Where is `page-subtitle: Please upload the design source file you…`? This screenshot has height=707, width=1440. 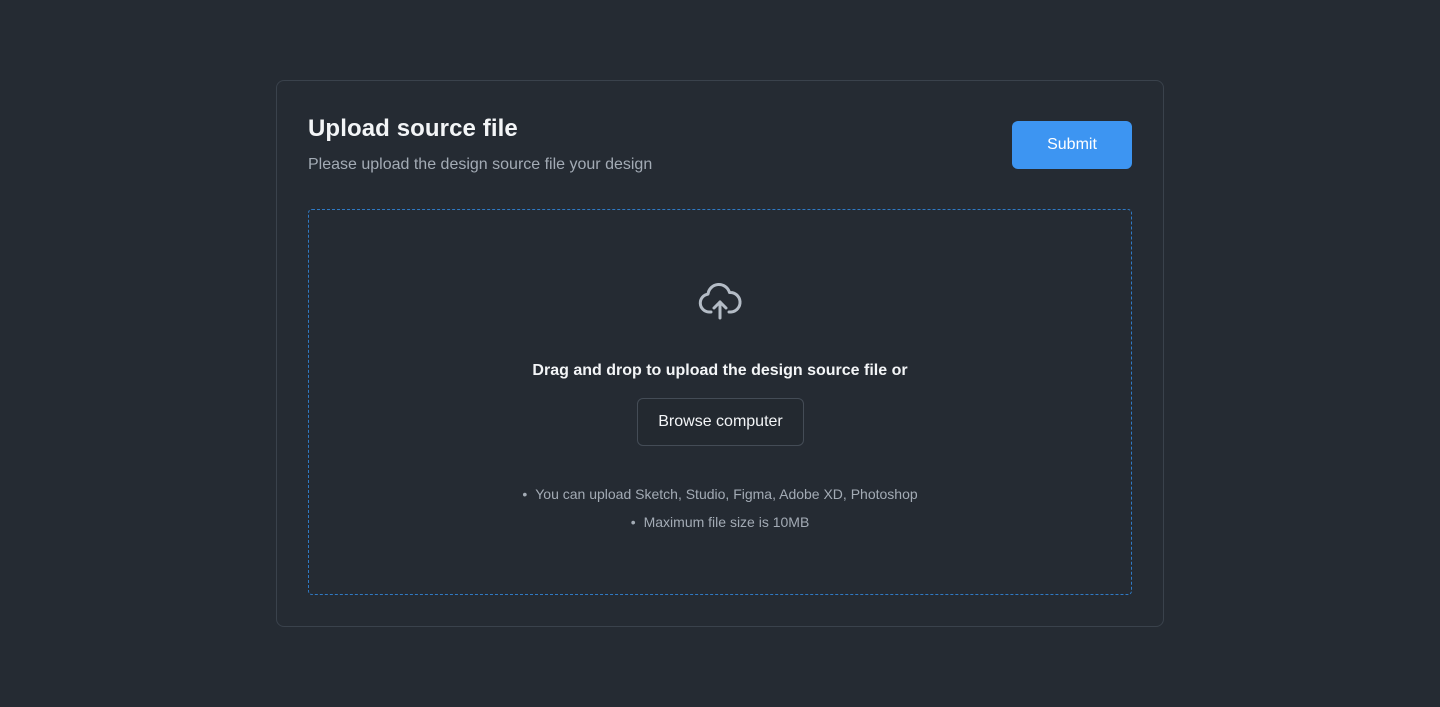 page-subtitle: Please upload the design source file you… is located at coordinates (480, 164).